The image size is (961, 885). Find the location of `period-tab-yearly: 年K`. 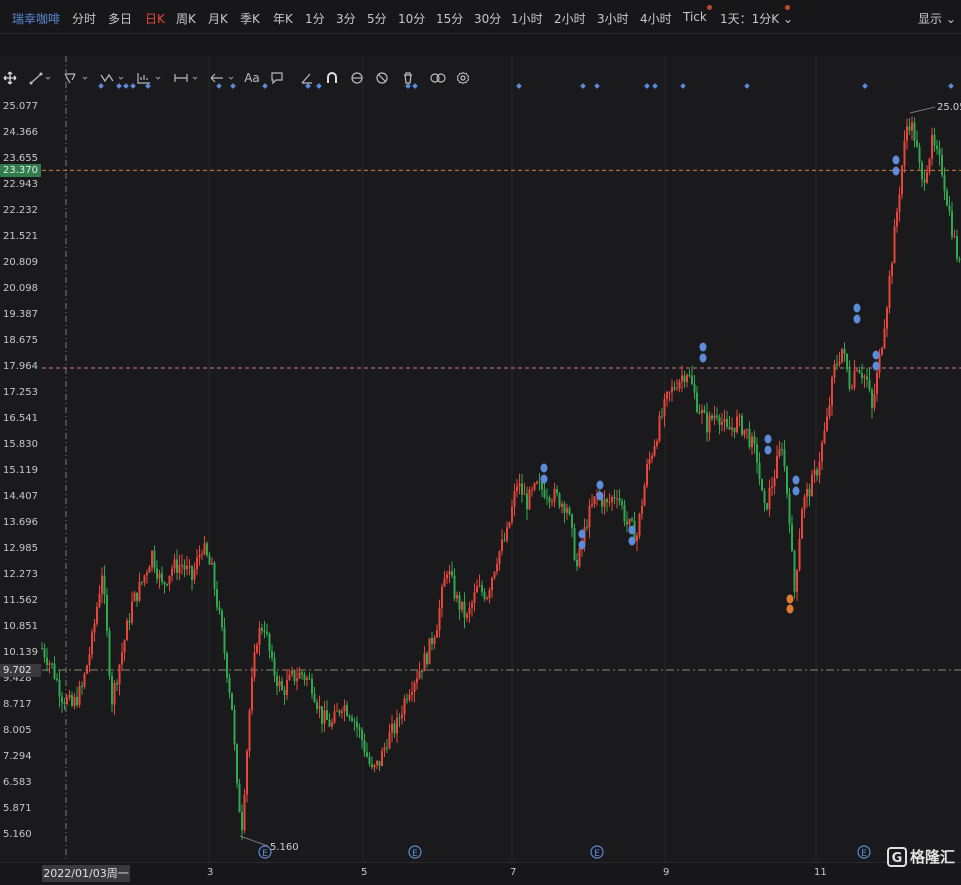

period-tab-yearly: 年K is located at coordinates (283, 18).